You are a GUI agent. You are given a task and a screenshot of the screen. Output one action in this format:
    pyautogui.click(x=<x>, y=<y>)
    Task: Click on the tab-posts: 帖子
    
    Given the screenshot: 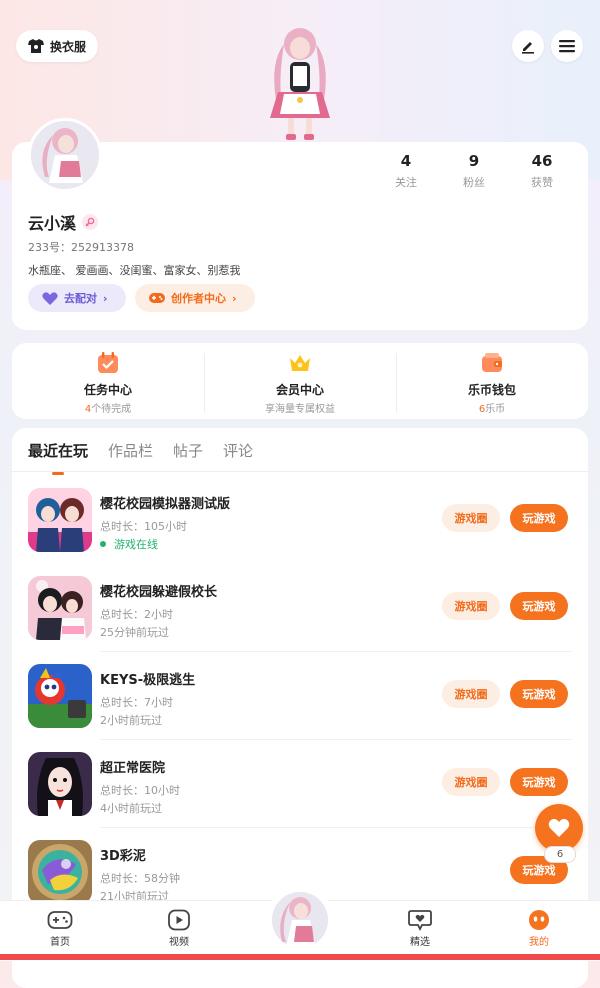 What is the action you would take?
    pyautogui.click(x=188, y=450)
    